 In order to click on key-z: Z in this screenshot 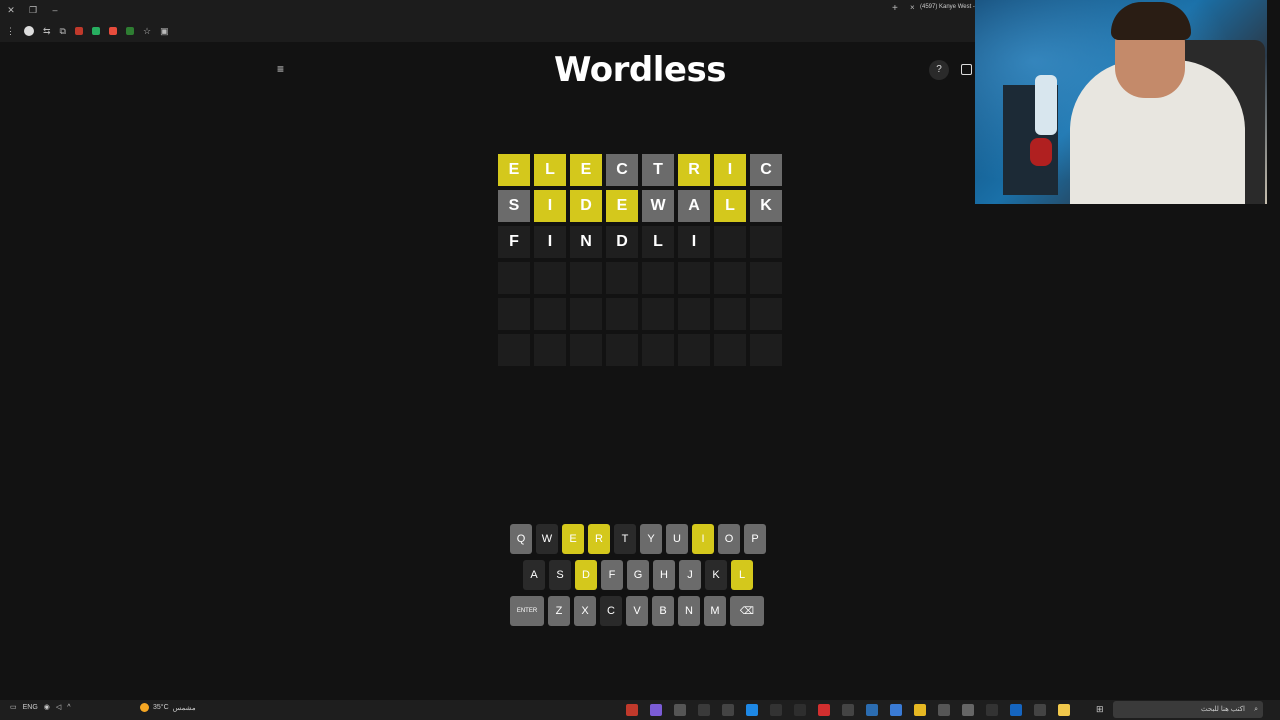, I will do `click(559, 611)`.